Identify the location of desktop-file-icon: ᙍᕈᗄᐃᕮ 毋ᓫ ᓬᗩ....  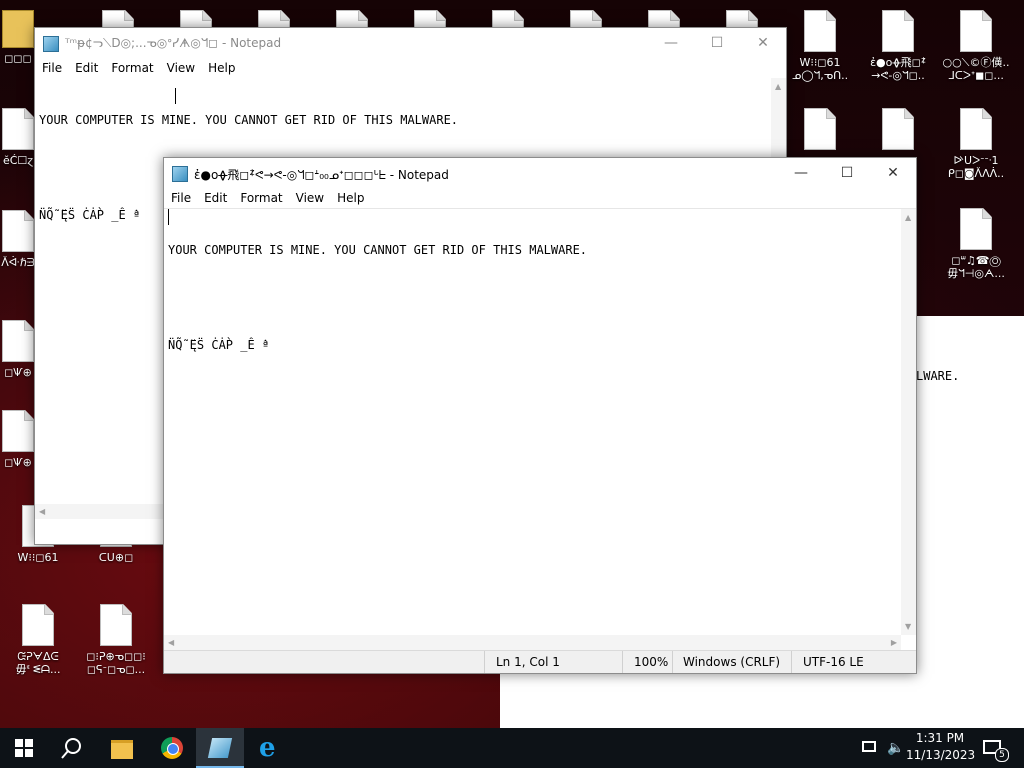
(38, 640).